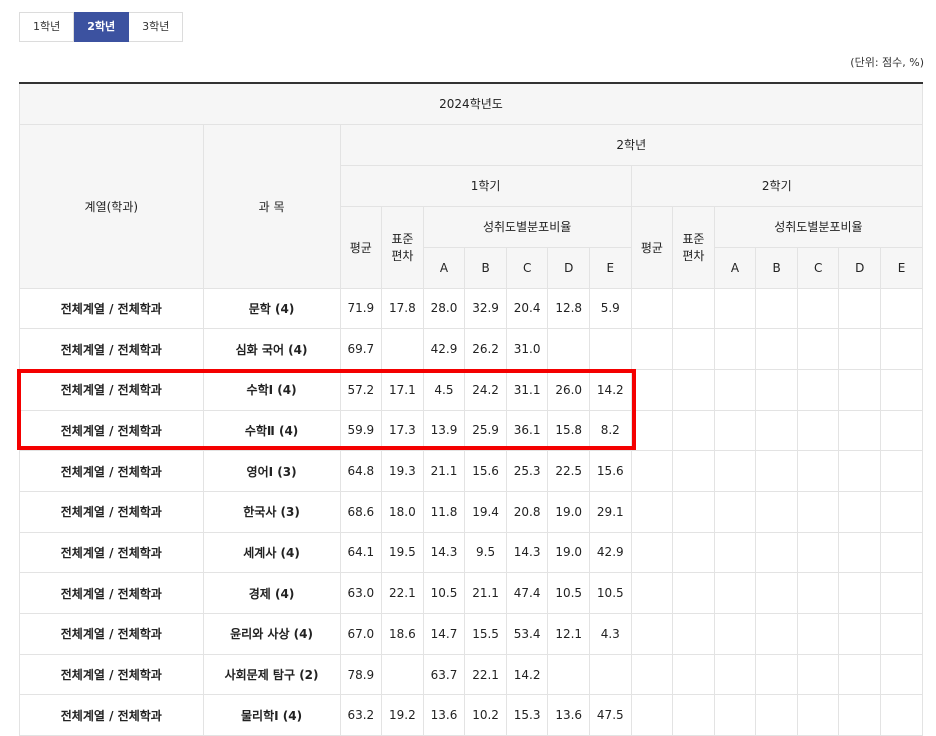 This screenshot has width=936, height=736. I want to click on s1-grade-e-header: E, so click(610, 267).